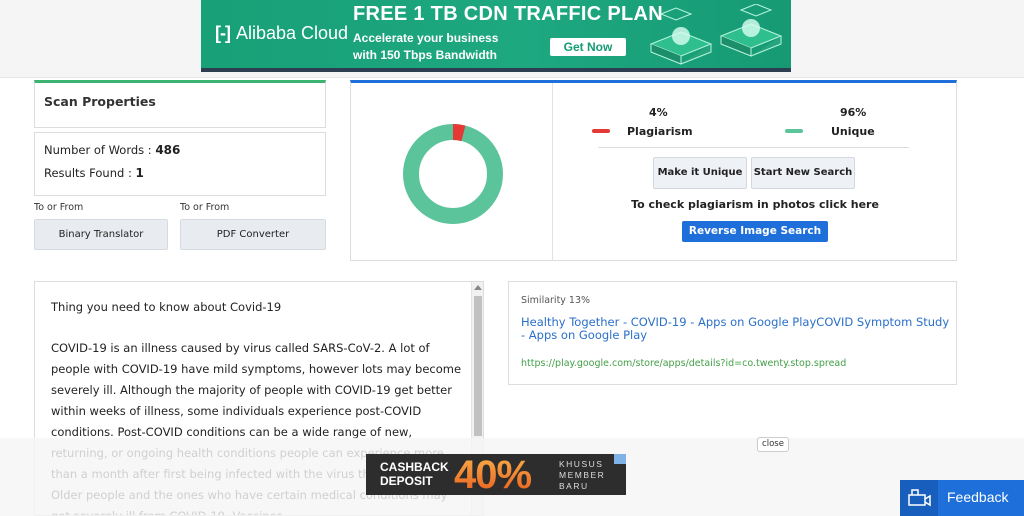 This screenshot has height=516, width=1024. What do you see at coordinates (755, 204) in the screenshot?
I see `photo-plagiarism-text: To check plagiarism in photos click here` at bounding box center [755, 204].